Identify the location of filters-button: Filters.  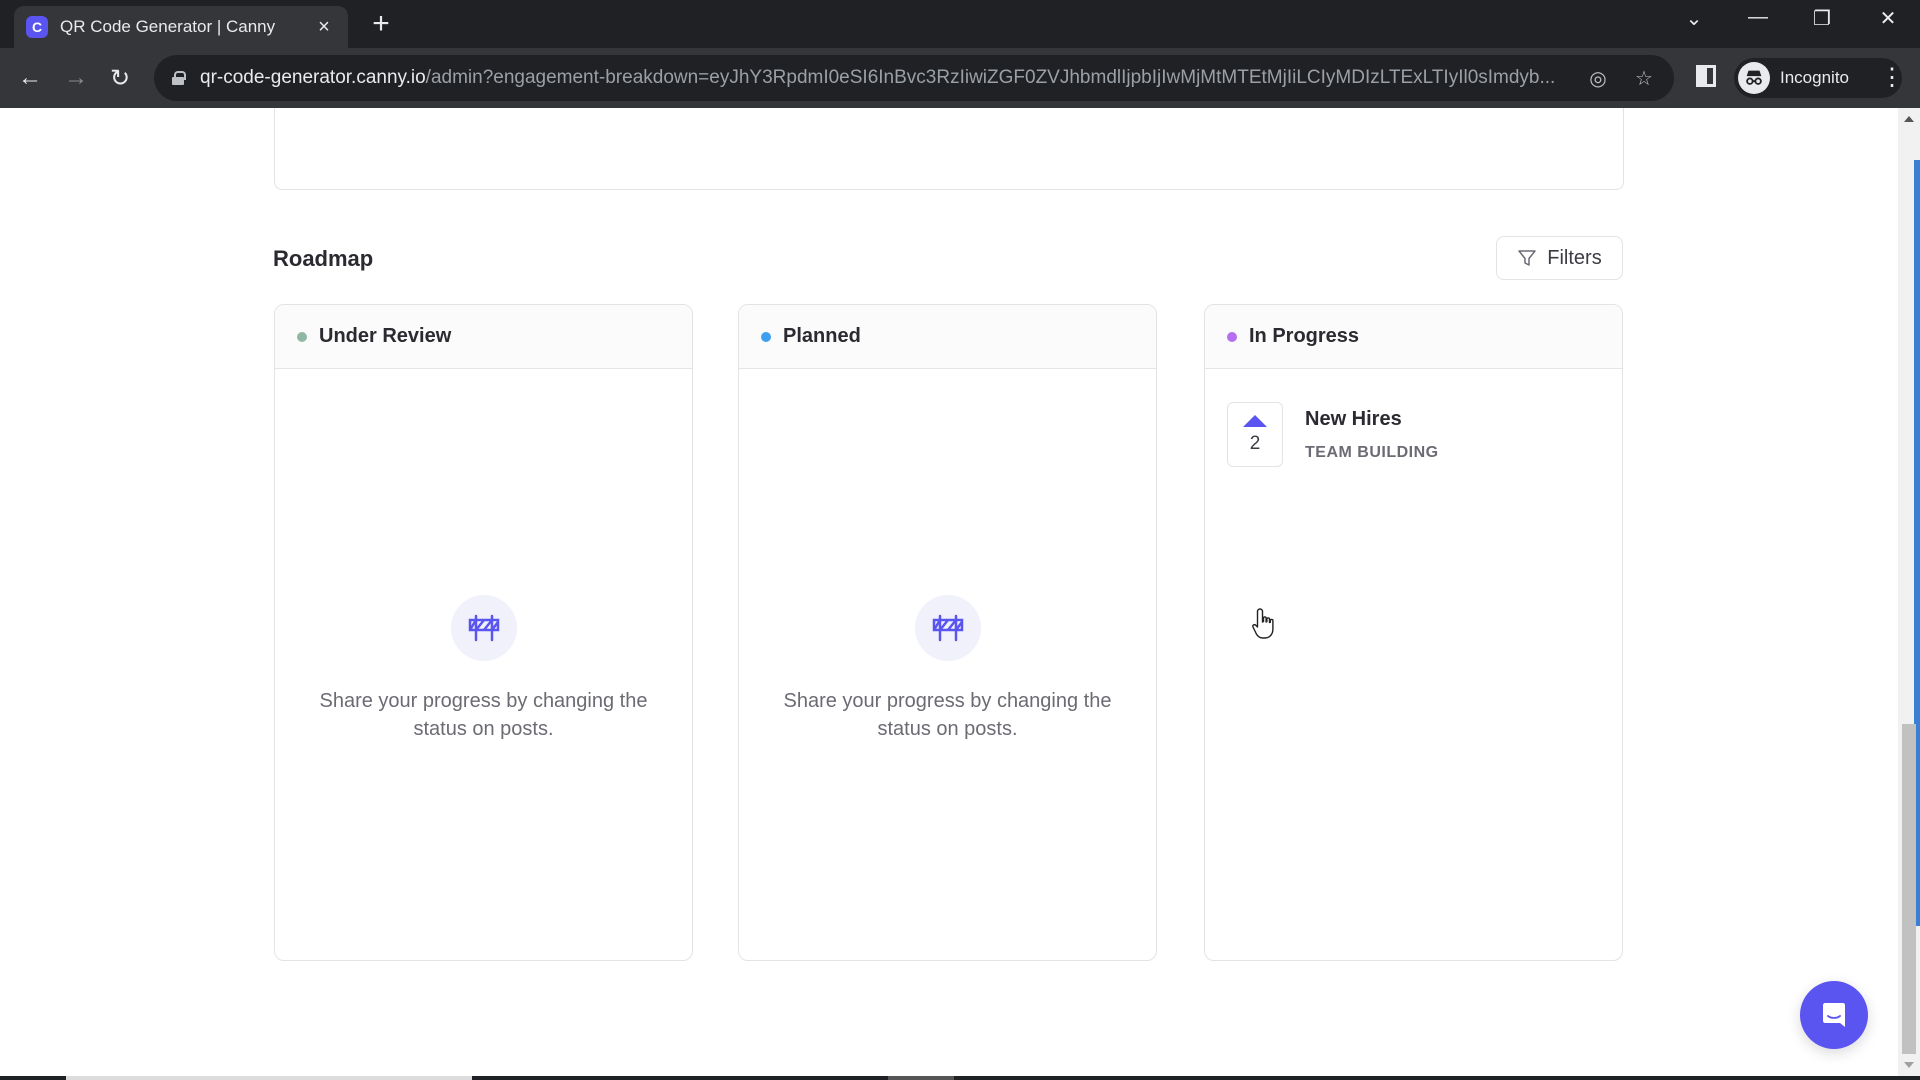
(1559, 258).